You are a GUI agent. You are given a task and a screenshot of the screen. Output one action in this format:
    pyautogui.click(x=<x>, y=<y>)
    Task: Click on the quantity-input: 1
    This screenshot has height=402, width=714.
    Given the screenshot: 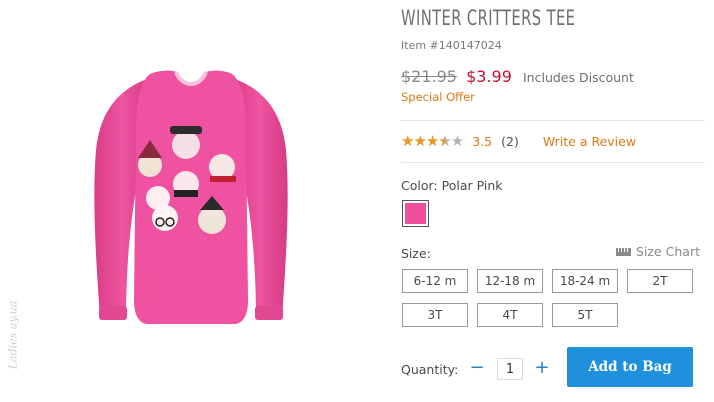 What is the action you would take?
    pyautogui.click(x=510, y=369)
    